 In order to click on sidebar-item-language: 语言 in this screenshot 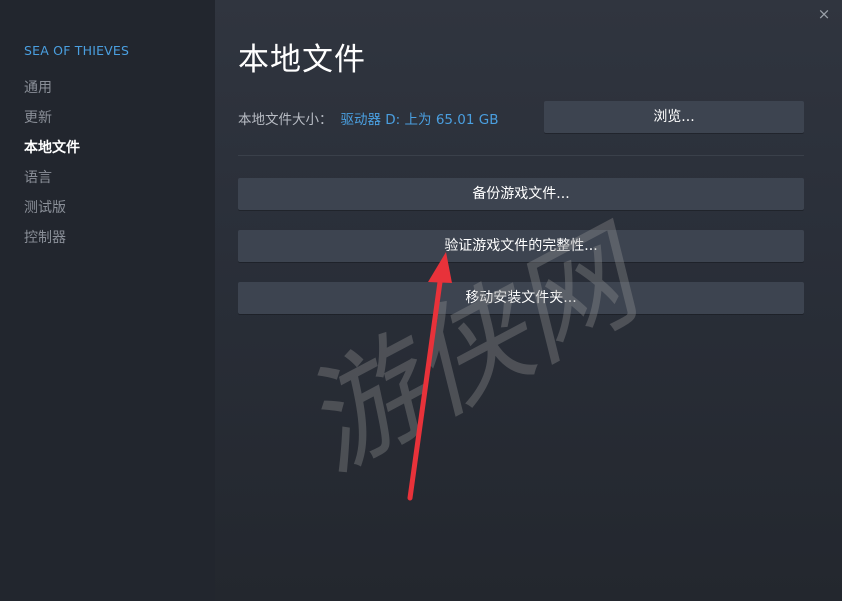, I will do `click(52, 182)`.